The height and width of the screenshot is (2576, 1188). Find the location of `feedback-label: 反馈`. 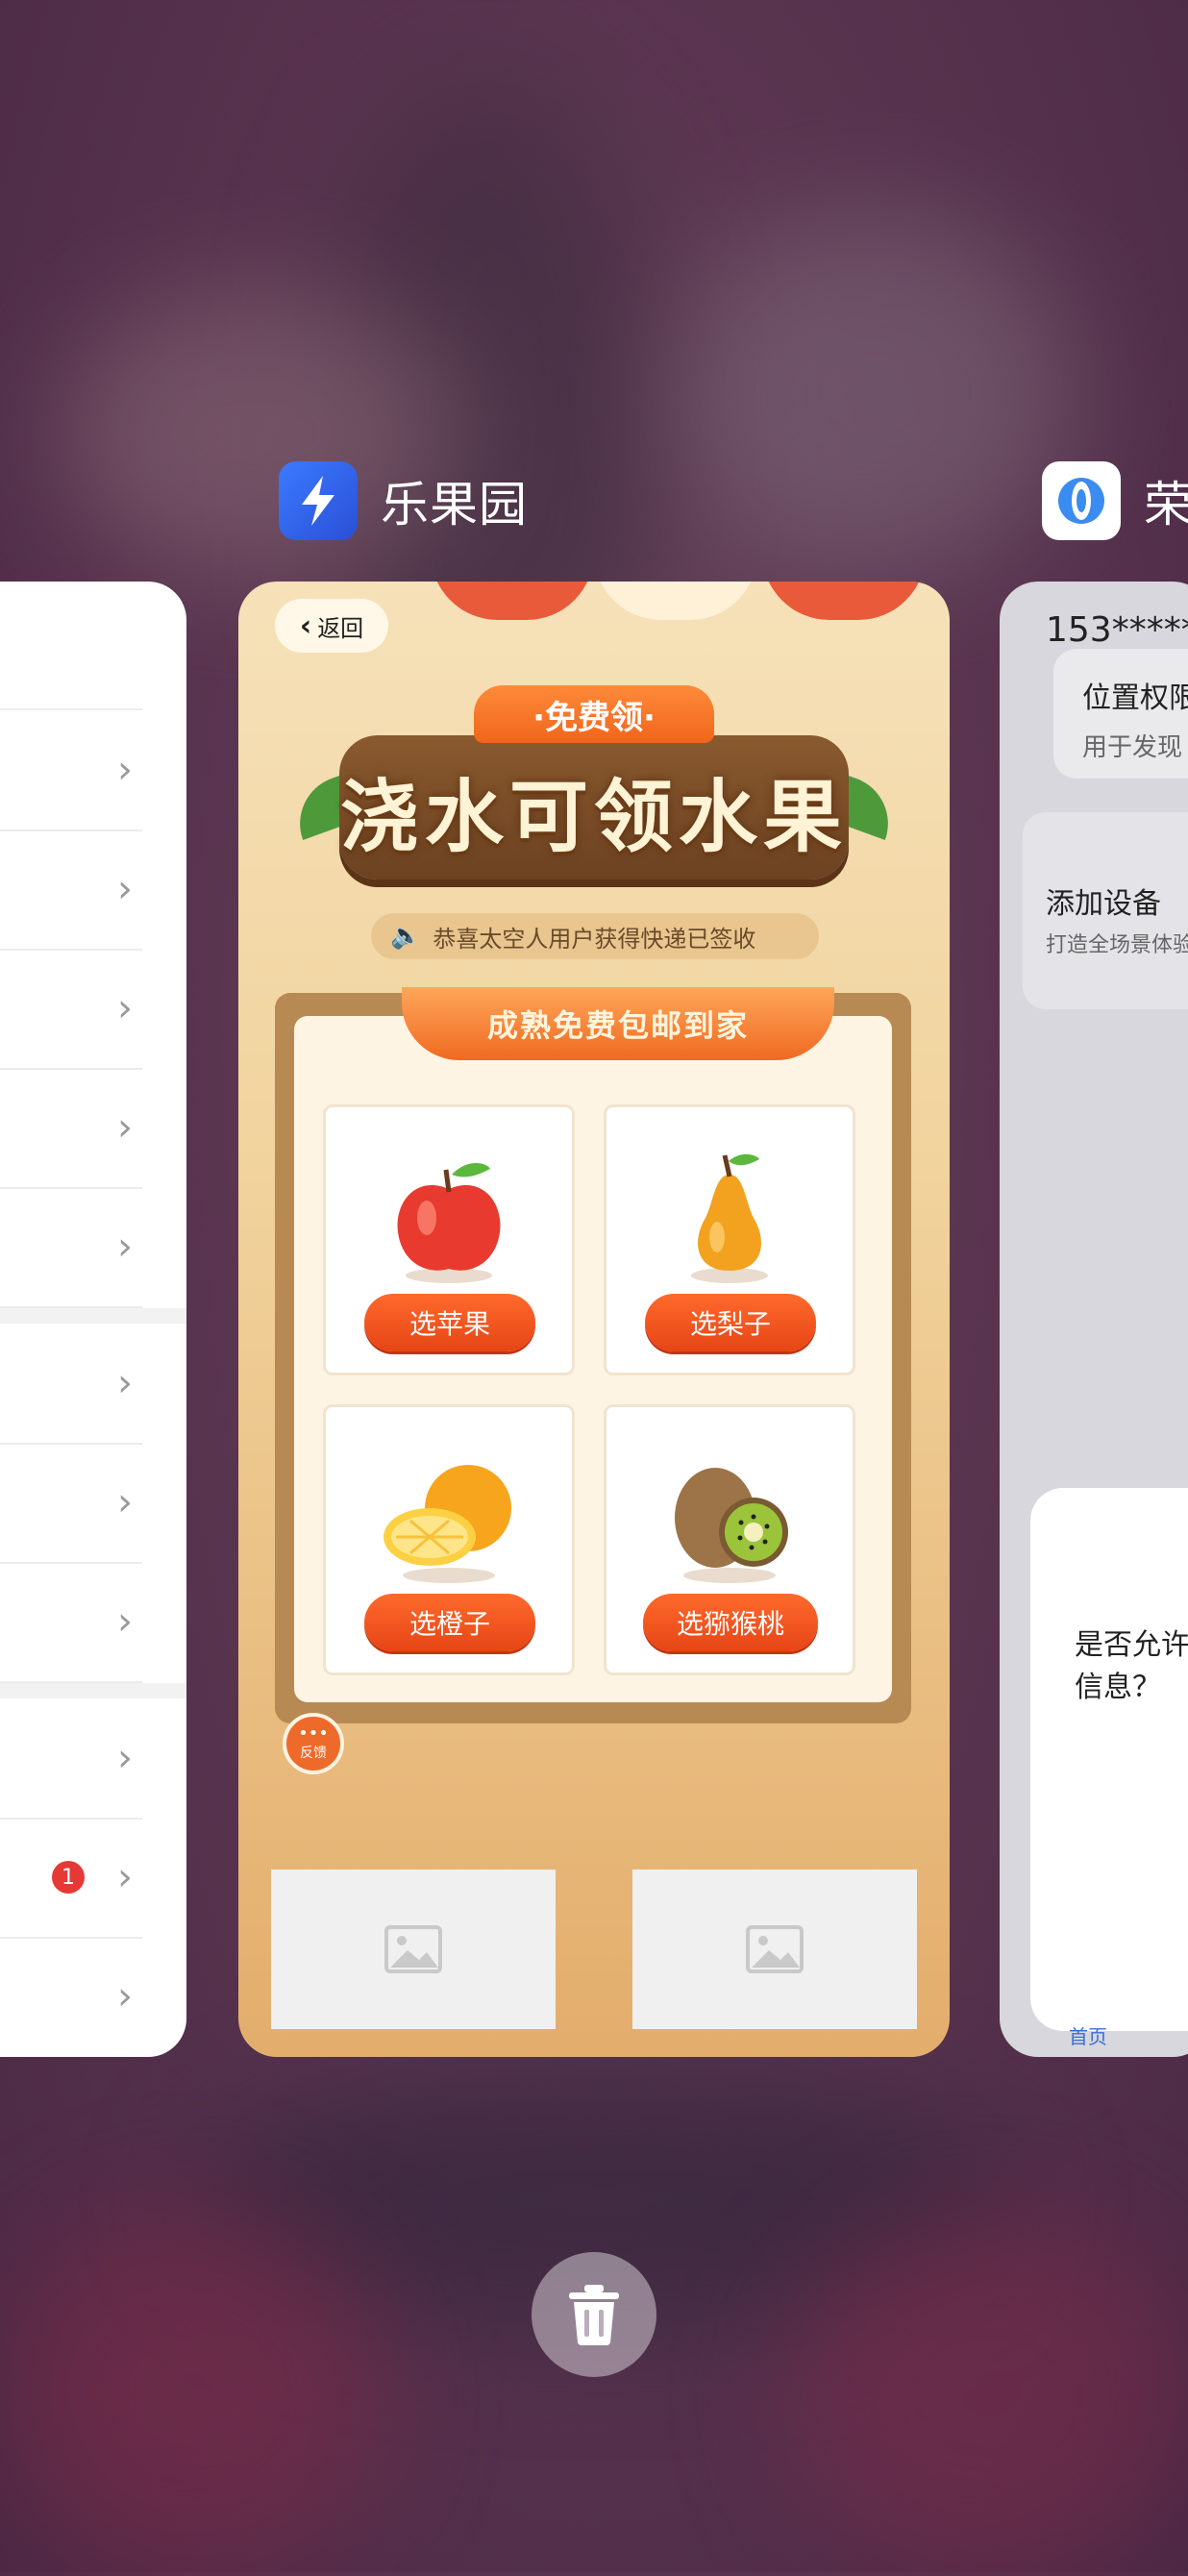

feedback-label: 反馈 is located at coordinates (313, 1753).